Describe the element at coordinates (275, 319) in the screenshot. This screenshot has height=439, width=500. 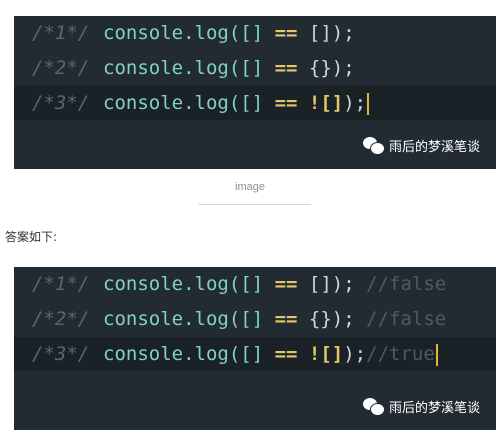
I see `code-text: console.log([] == {}); //false` at that location.